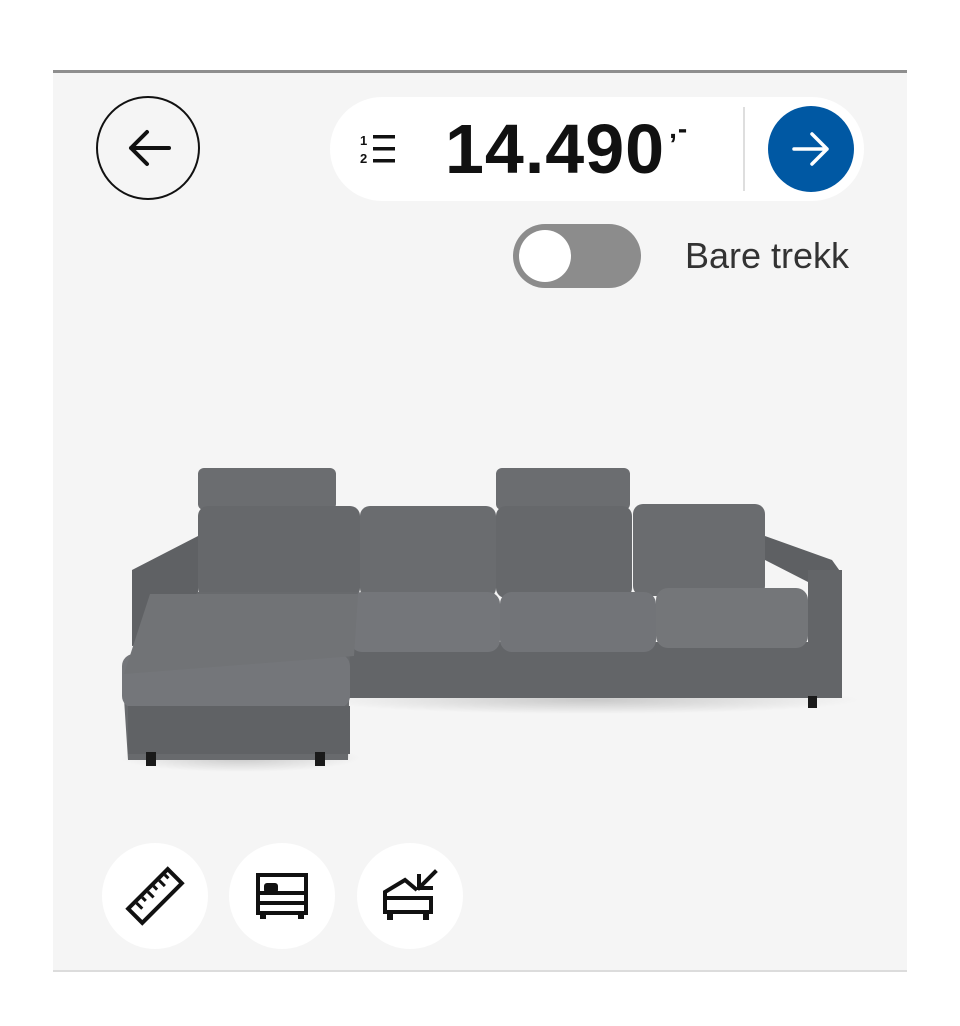 Image resolution: width=960 pixels, height=1026 pixels. I want to click on back-button, so click(148, 148).